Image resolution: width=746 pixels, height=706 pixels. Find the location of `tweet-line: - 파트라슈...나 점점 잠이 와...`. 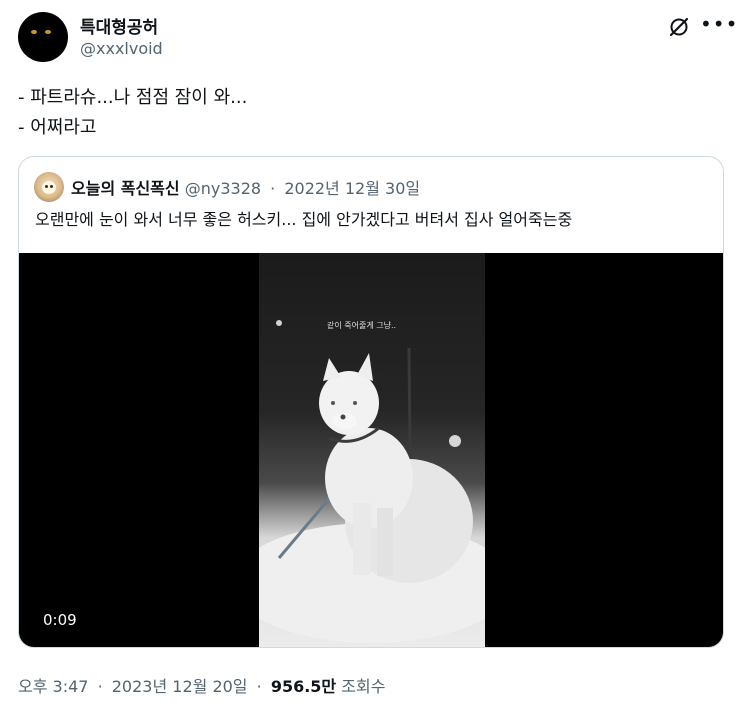

tweet-line: - 파트라슈...나 점점 잠이 와... is located at coordinates (133, 97).